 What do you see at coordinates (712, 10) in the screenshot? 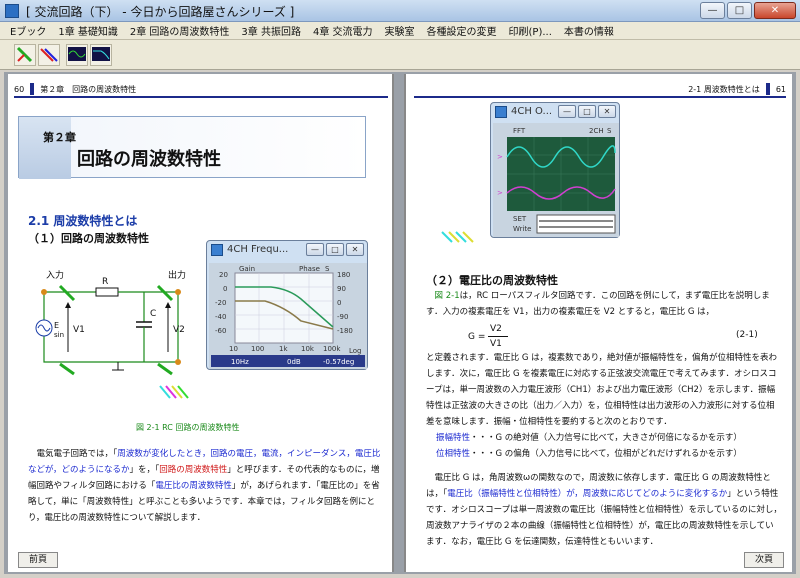
I see `minimize-button: —` at bounding box center [712, 10].